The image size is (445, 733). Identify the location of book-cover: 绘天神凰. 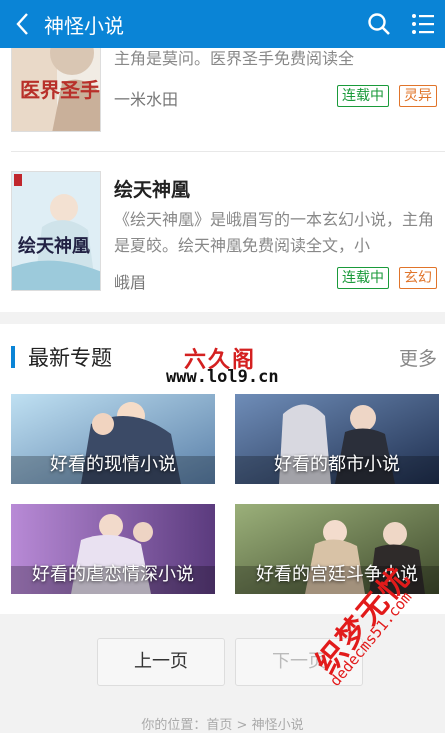
(56, 231).